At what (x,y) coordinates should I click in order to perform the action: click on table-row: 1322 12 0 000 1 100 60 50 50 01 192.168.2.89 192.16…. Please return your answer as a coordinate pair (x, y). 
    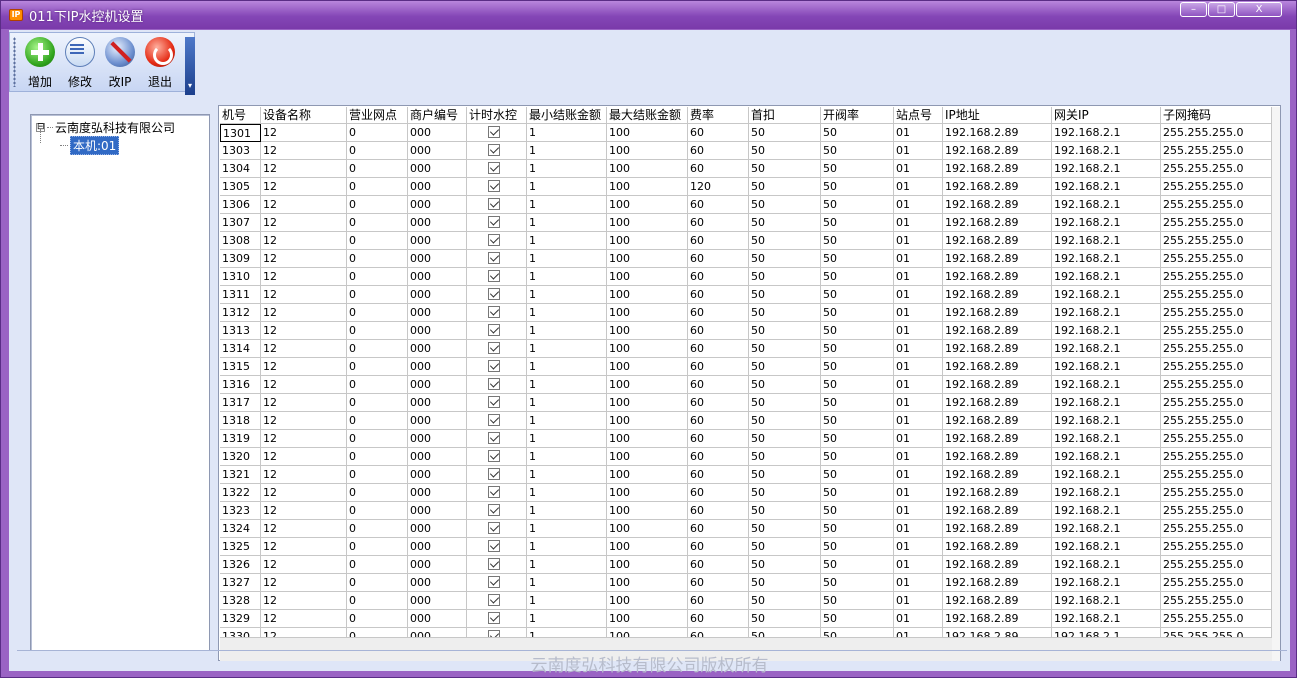
    Looking at the image, I should click on (746, 493).